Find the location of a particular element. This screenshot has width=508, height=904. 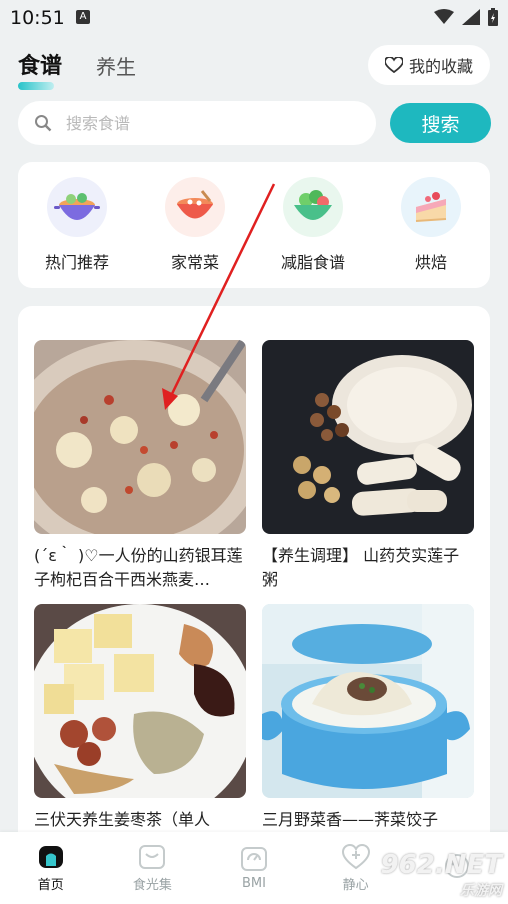

category-label: 家常菜 is located at coordinates (194, 262).